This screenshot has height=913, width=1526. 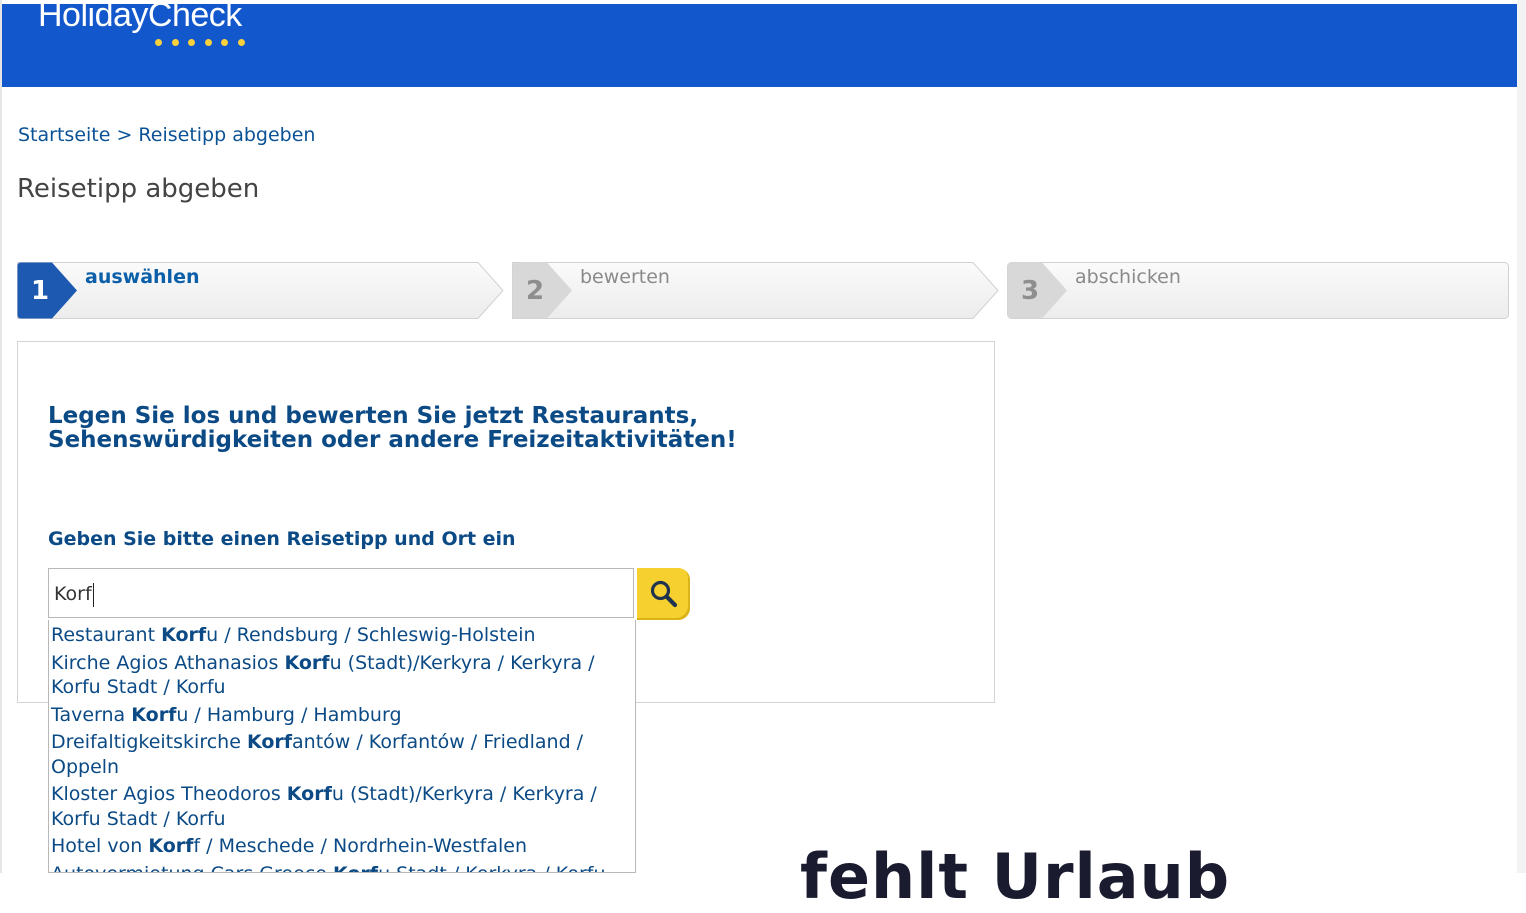 What do you see at coordinates (226, 135) in the screenshot?
I see `breadcrumb-current-link: Reisetipp abgeben` at bounding box center [226, 135].